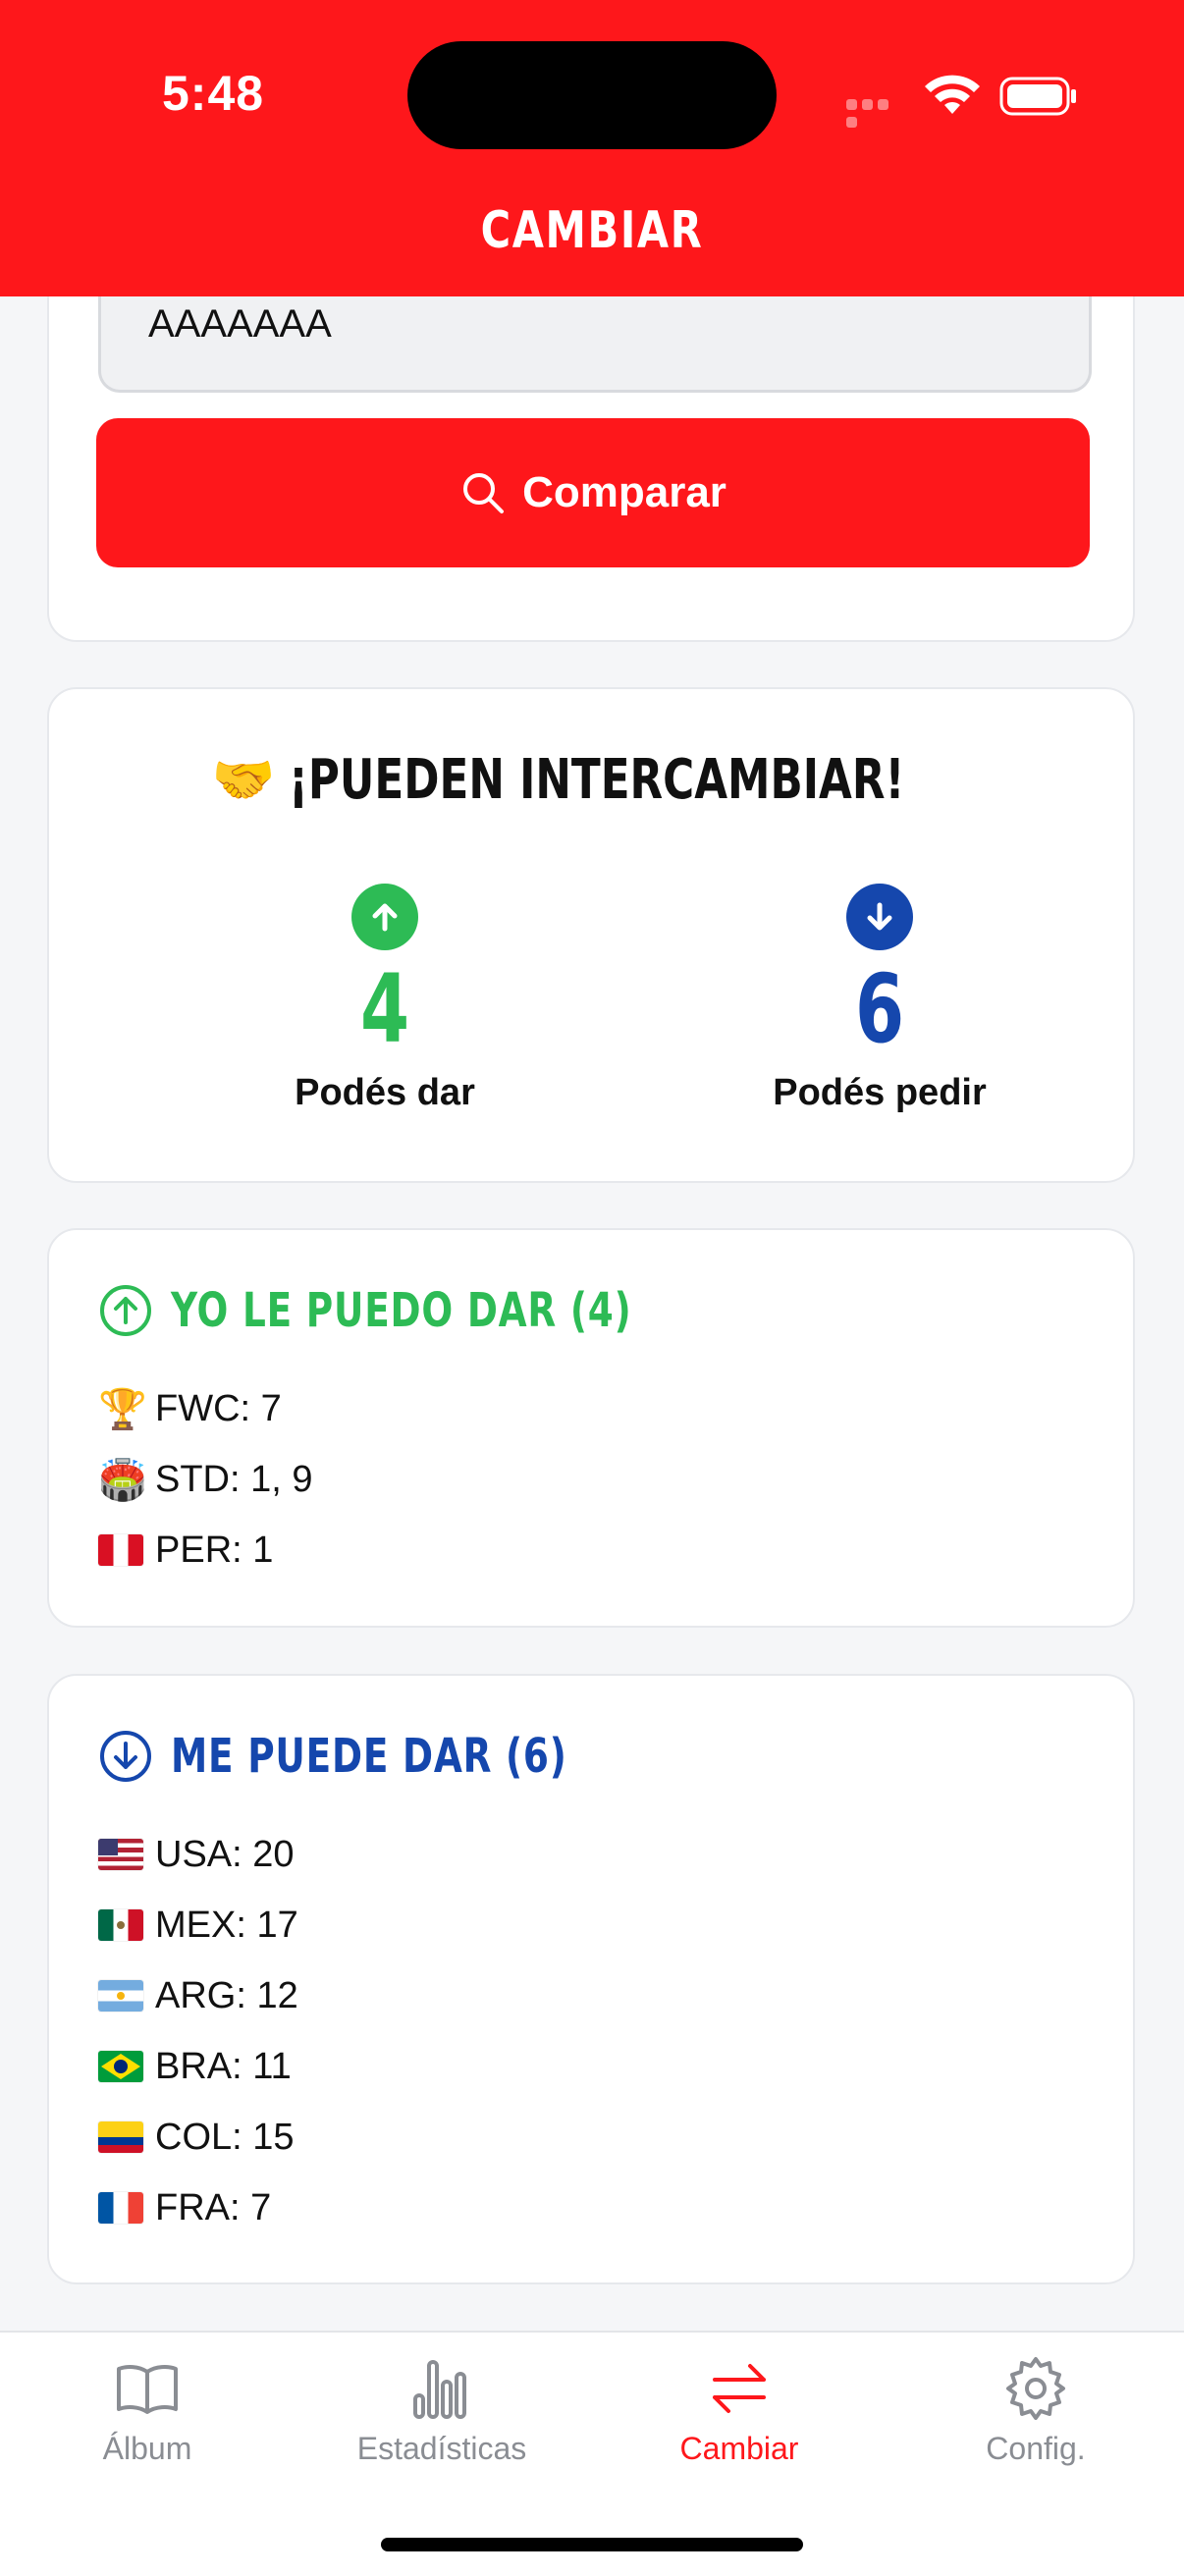  What do you see at coordinates (120, 1996) in the screenshot?
I see `argentina-flag-icon` at bounding box center [120, 1996].